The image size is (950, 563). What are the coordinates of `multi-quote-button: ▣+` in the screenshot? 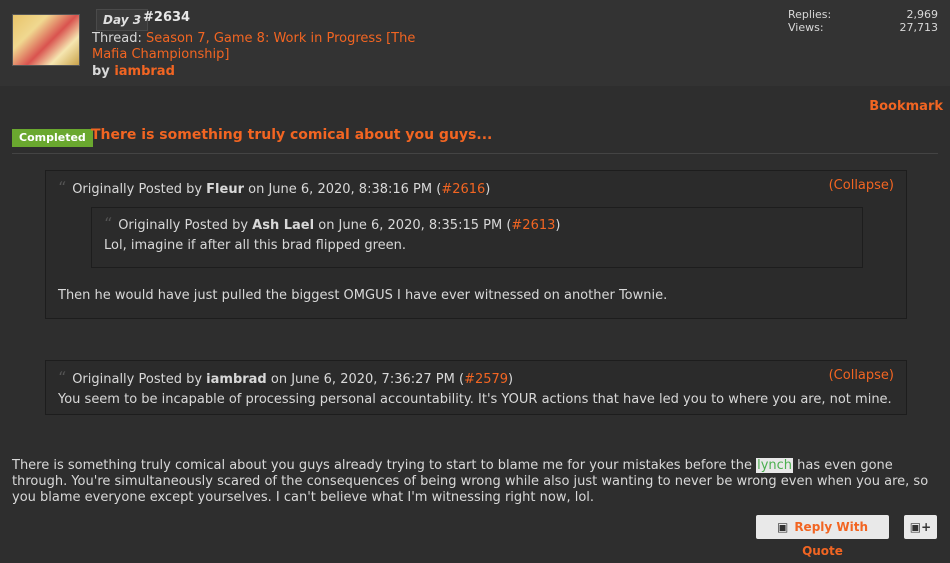 It's located at (920, 527).